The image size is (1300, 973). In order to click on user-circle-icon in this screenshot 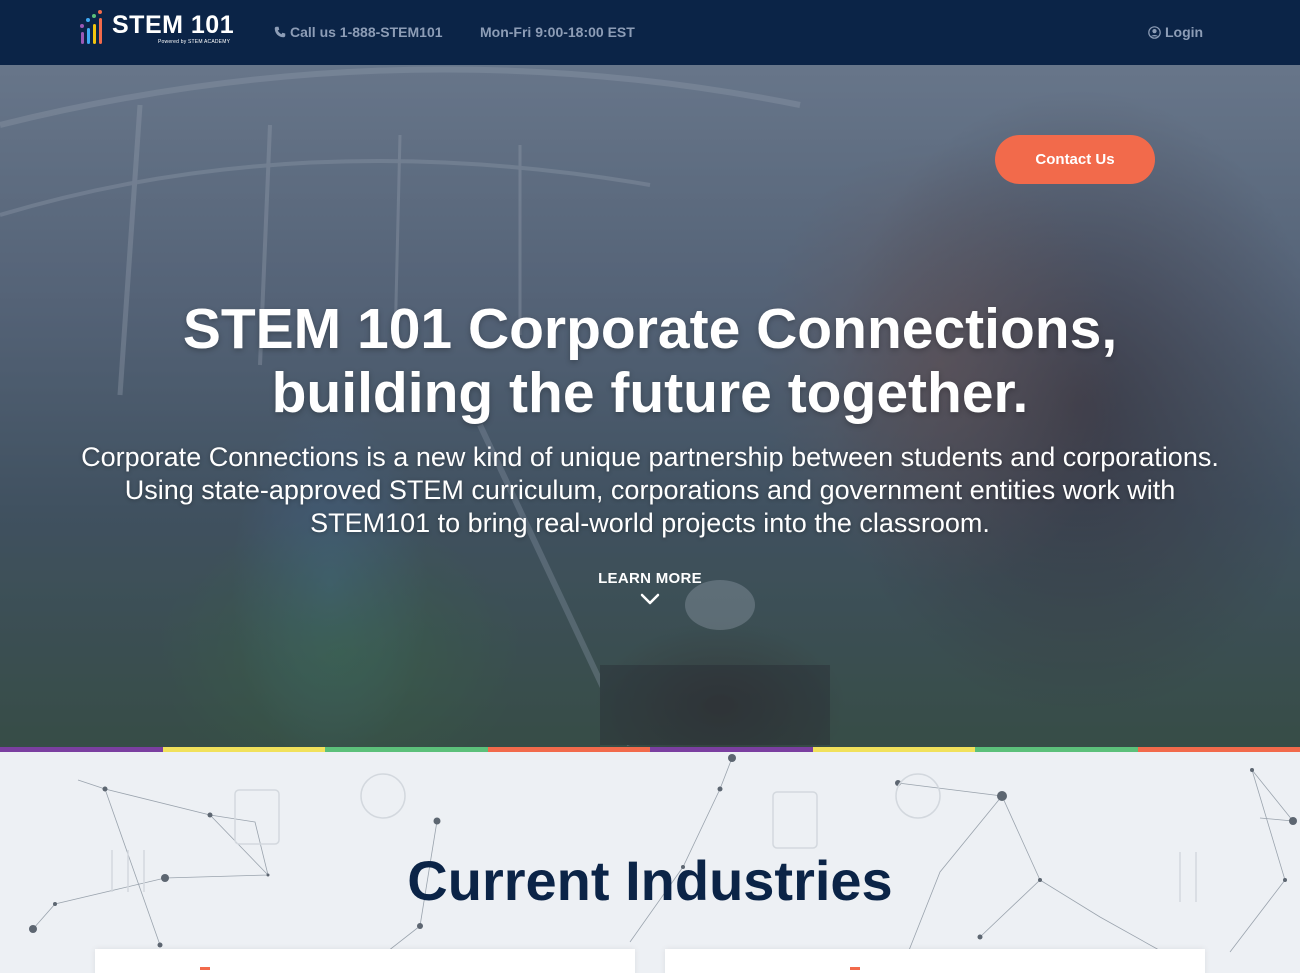, I will do `click(1154, 32)`.